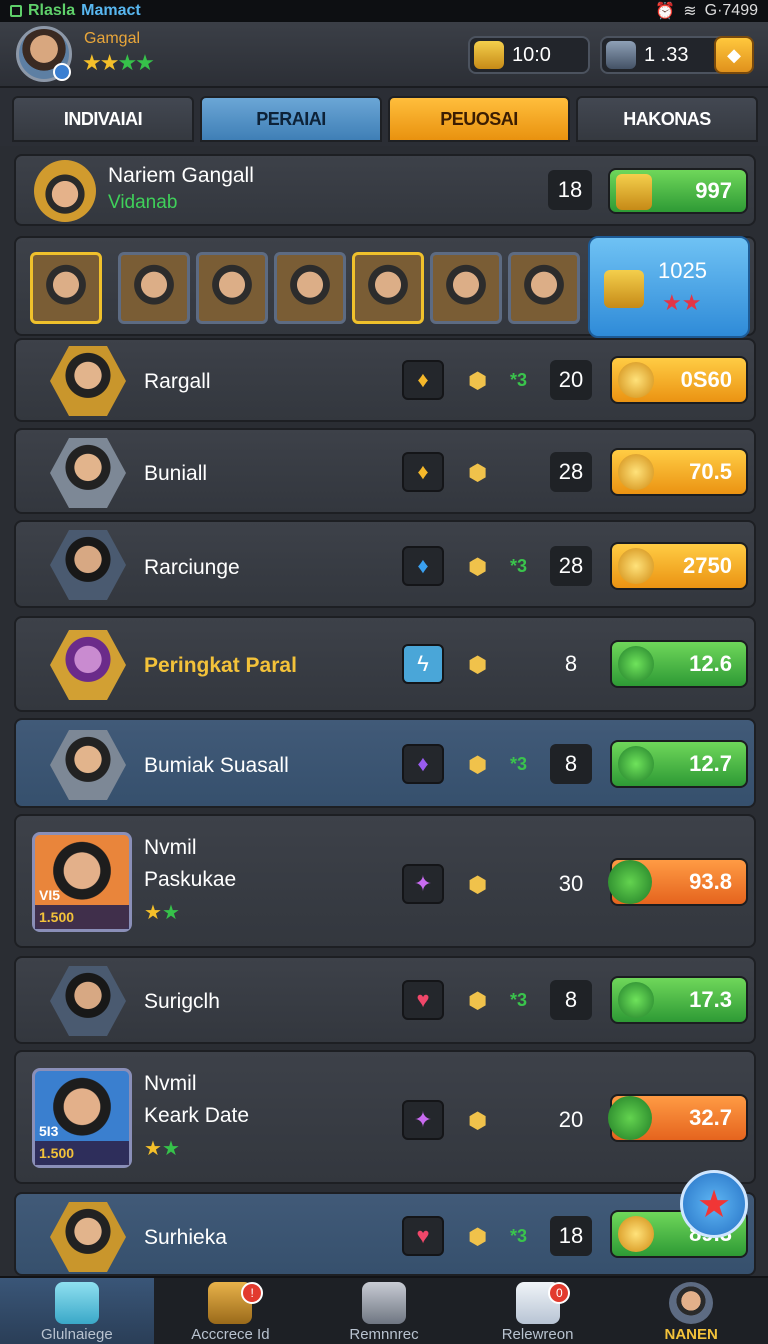 The image size is (768, 1344). I want to click on list-item: Peringkat Paral ϟ ⬢ 8 12.6, so click(385, 664).